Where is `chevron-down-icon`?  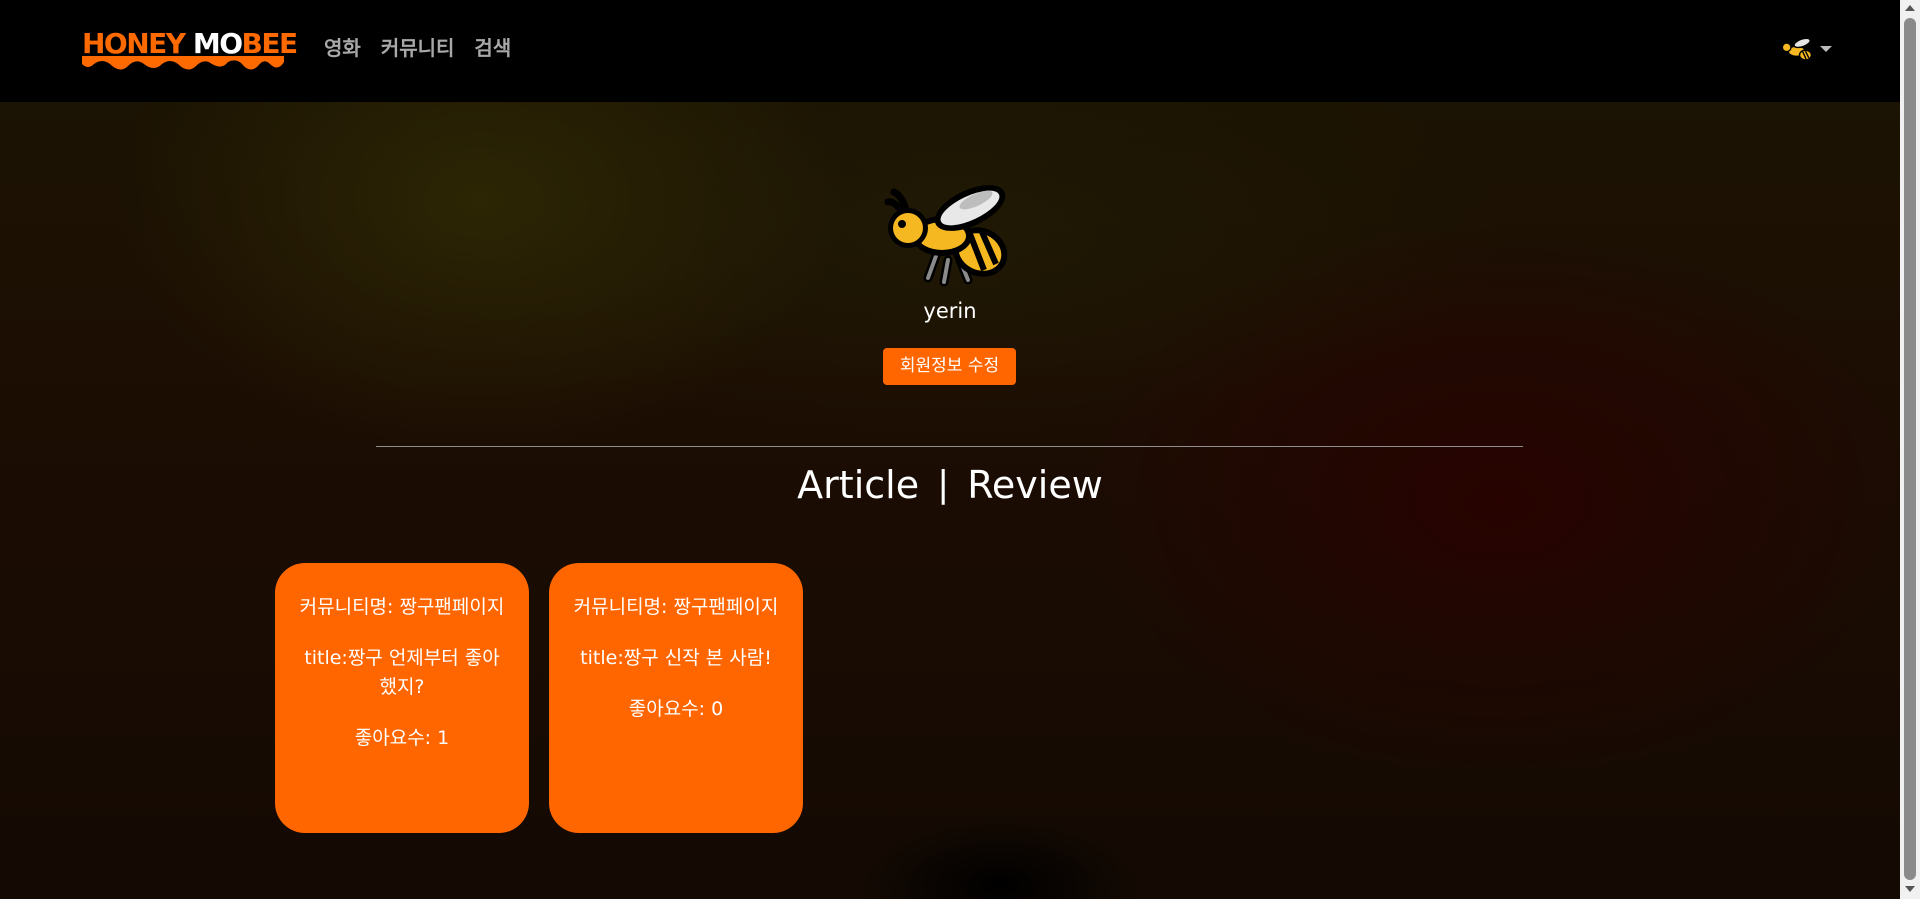 chevron-down-icon is located at coordinates (1826, 49).